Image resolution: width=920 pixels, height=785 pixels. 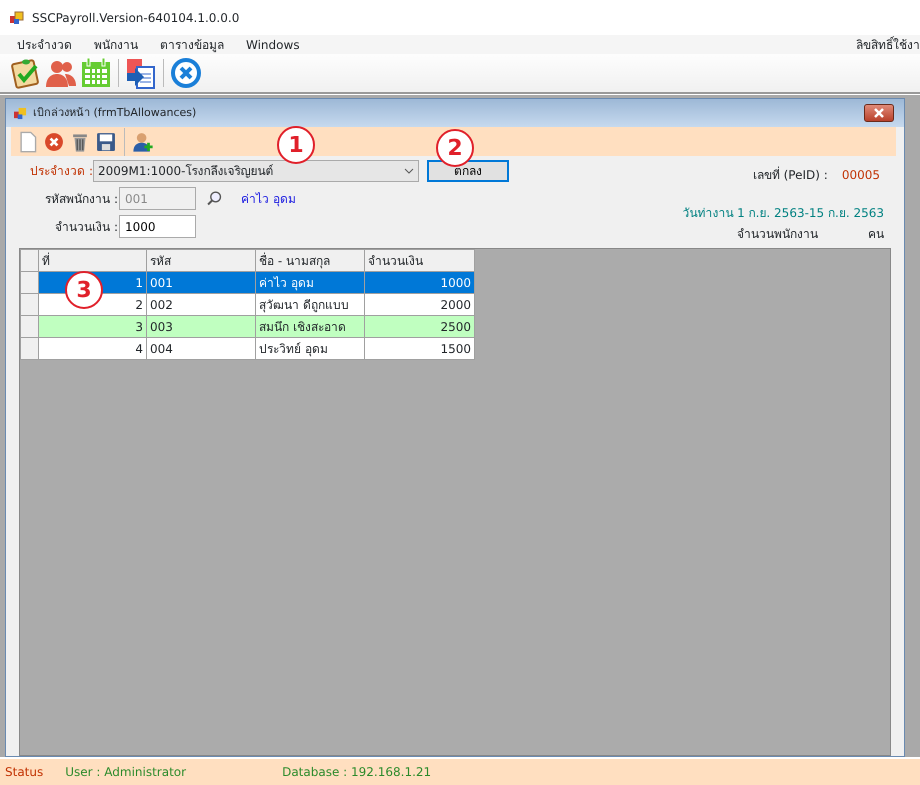 What do you see at coordinates (81, 199) in the screenshot?
I see `employee-code-label: รหัสพนักงาน :` at bounding box center [81, 199].